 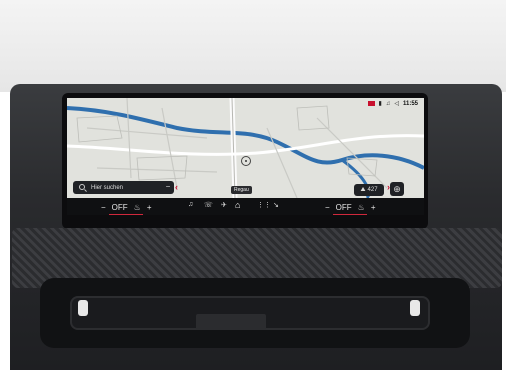 I want to click on climate-right-minus: −, so click(x=327, y=207).